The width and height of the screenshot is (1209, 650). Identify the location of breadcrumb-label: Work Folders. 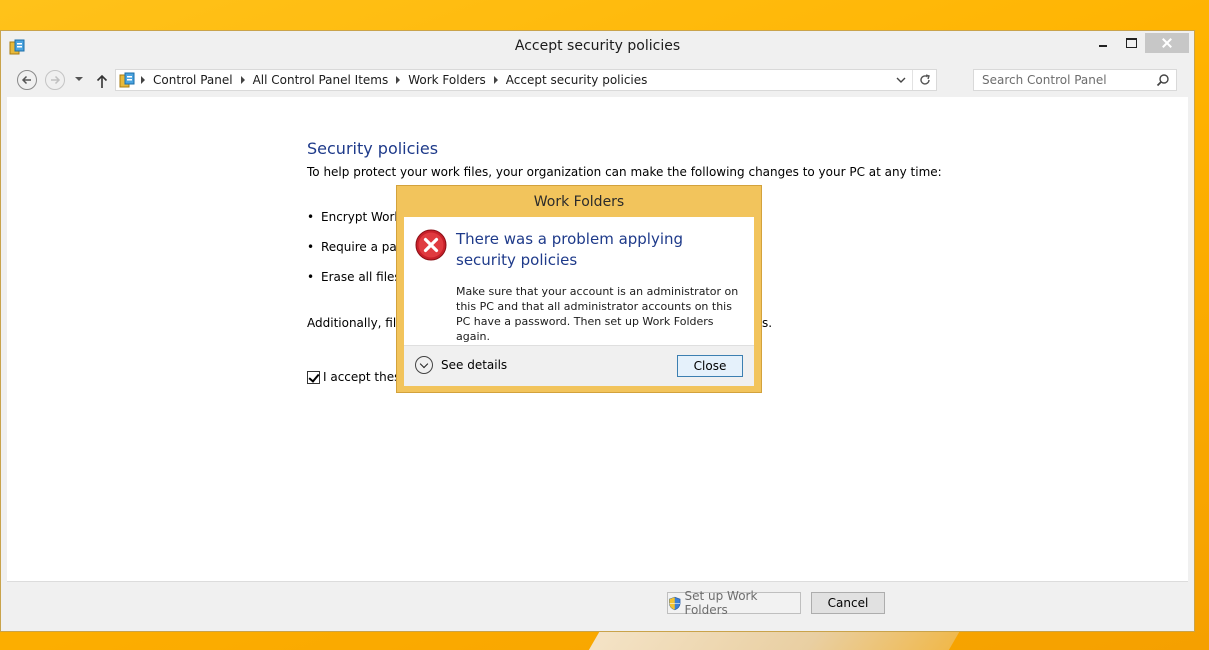
(447, 80).